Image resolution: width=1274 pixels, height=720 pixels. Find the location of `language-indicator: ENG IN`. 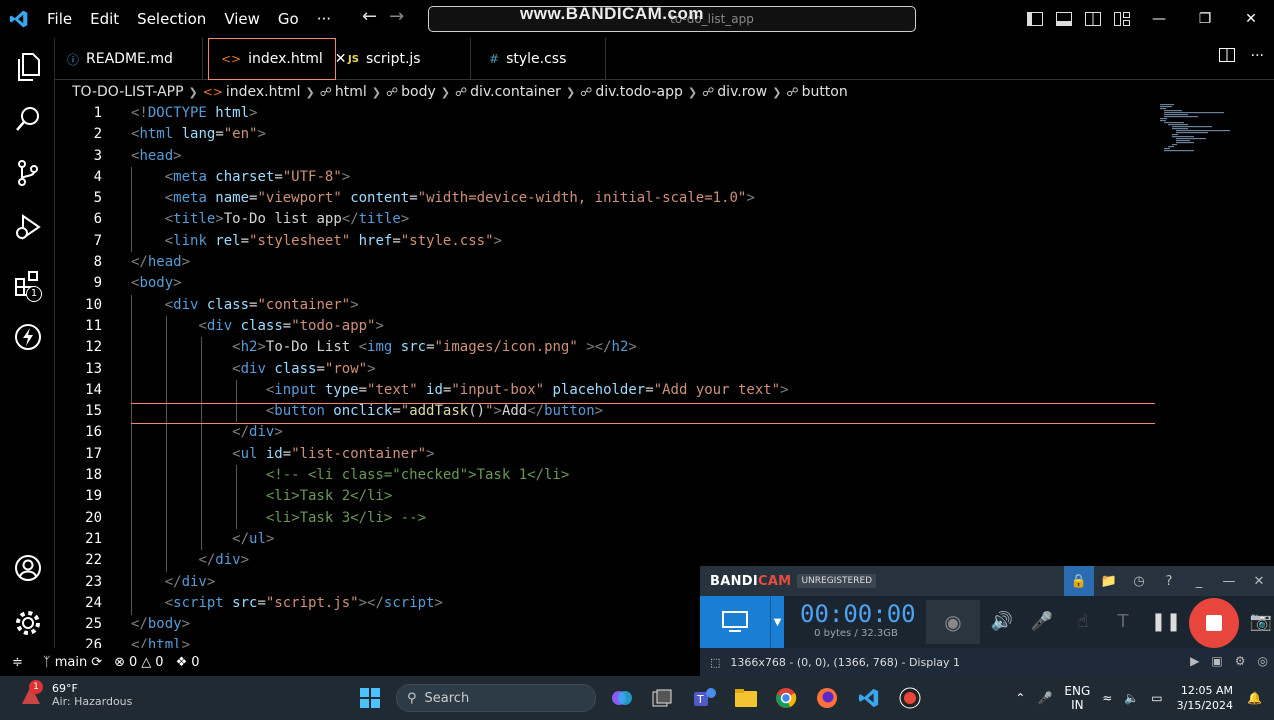

language-indicator: ENG IN is located at coordinates (1077, 698).